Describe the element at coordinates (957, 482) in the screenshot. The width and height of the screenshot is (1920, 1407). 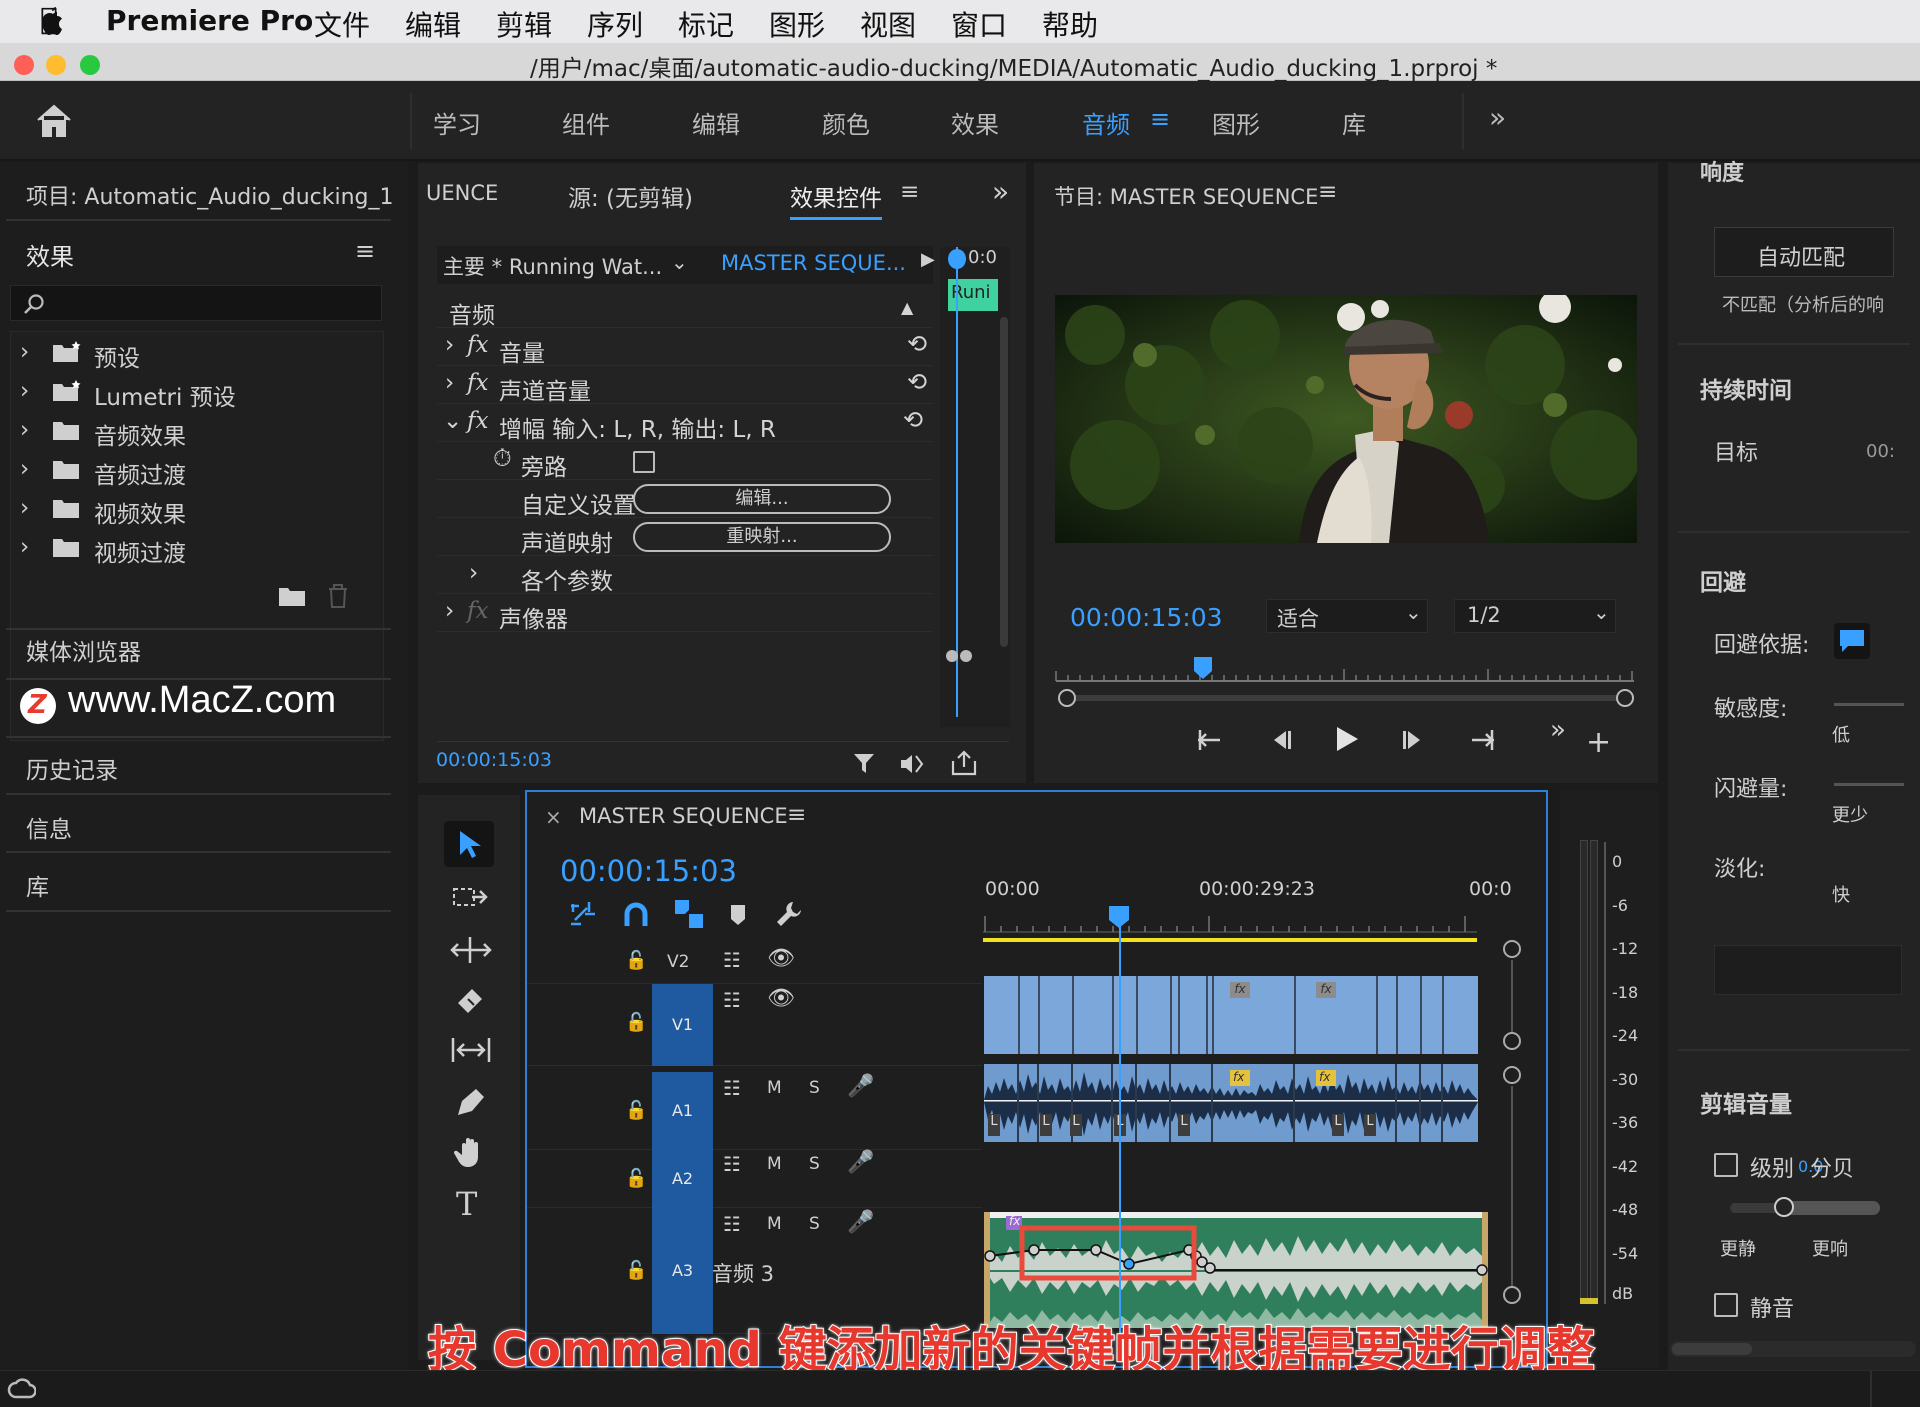
I see `mini-playhead` at that location.